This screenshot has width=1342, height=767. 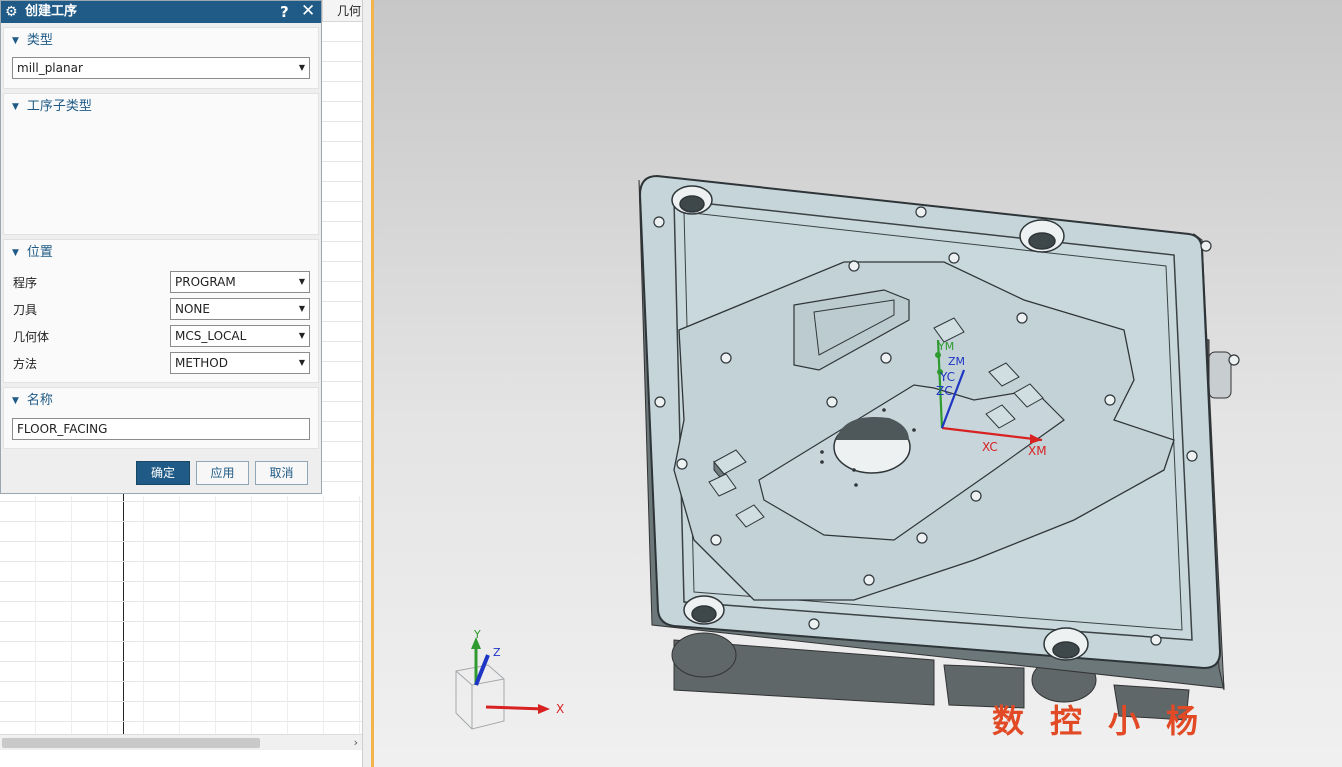 I want to click on axis-x-label: X, so click(x=560, y=709).